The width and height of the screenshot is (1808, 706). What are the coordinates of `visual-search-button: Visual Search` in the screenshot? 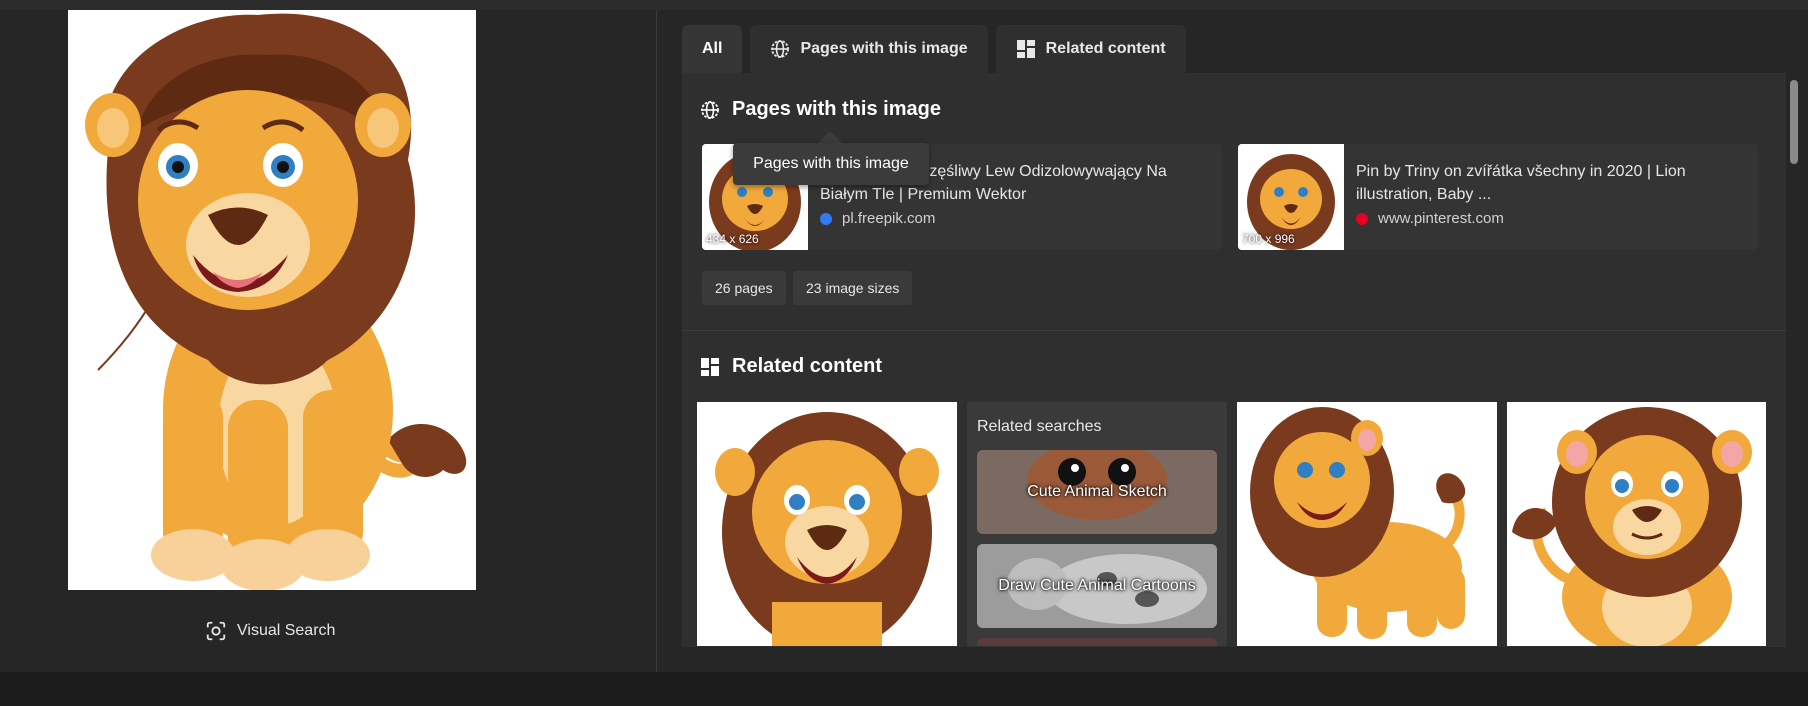 It's located at (270, 631).